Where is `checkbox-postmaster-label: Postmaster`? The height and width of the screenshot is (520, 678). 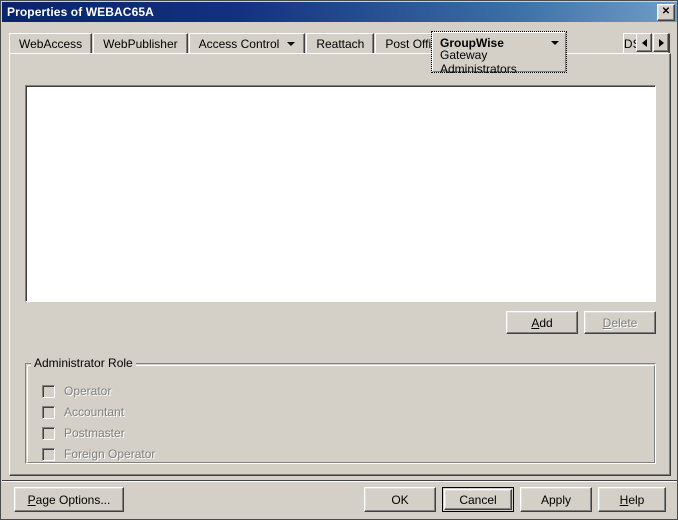
checkbox-postmaster-label: Postmaster is located at coordinates (94, 433).